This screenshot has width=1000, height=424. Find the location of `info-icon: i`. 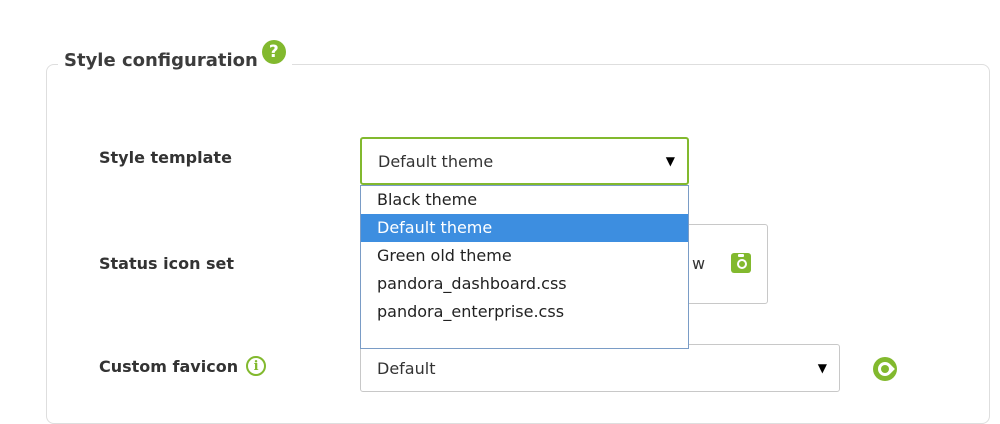

info-icon: i is located at coordinates (256, 366).